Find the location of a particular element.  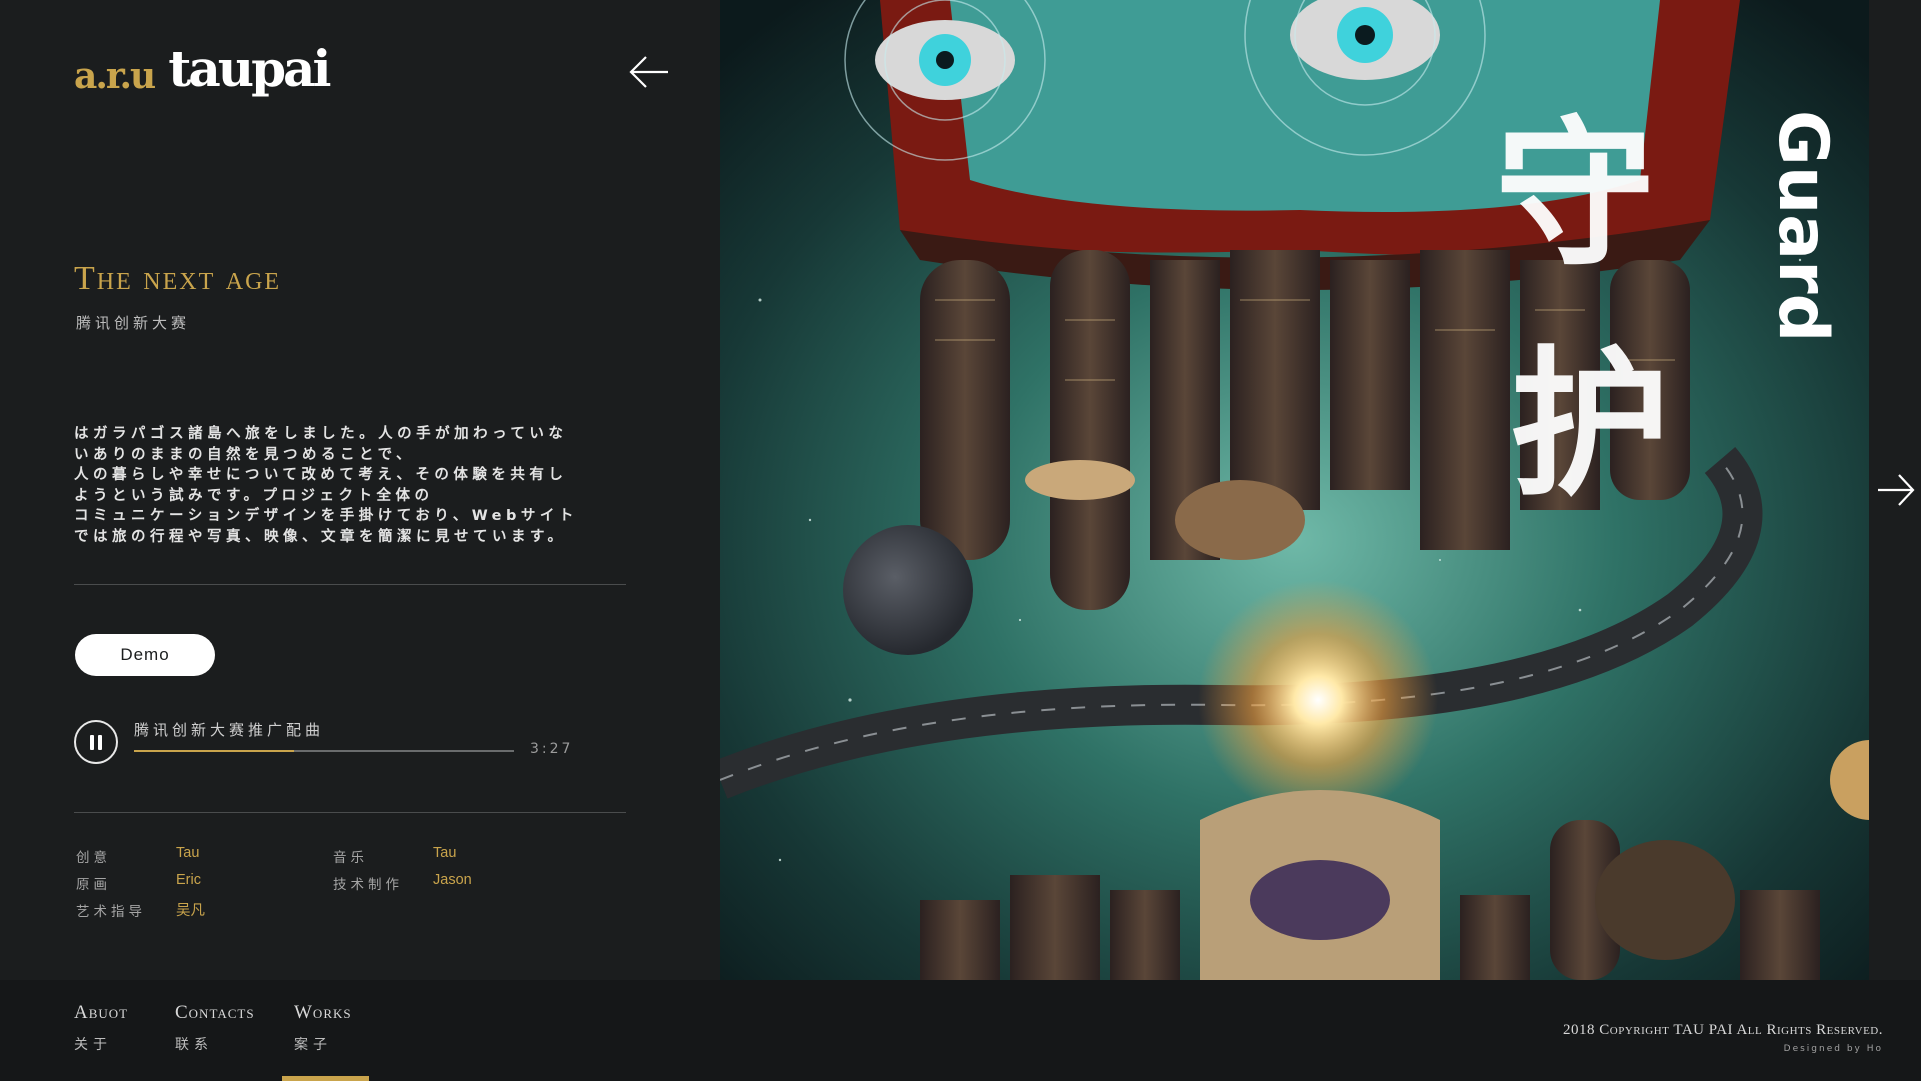

credit-role: 创意 is located at coordinates (93, 858).